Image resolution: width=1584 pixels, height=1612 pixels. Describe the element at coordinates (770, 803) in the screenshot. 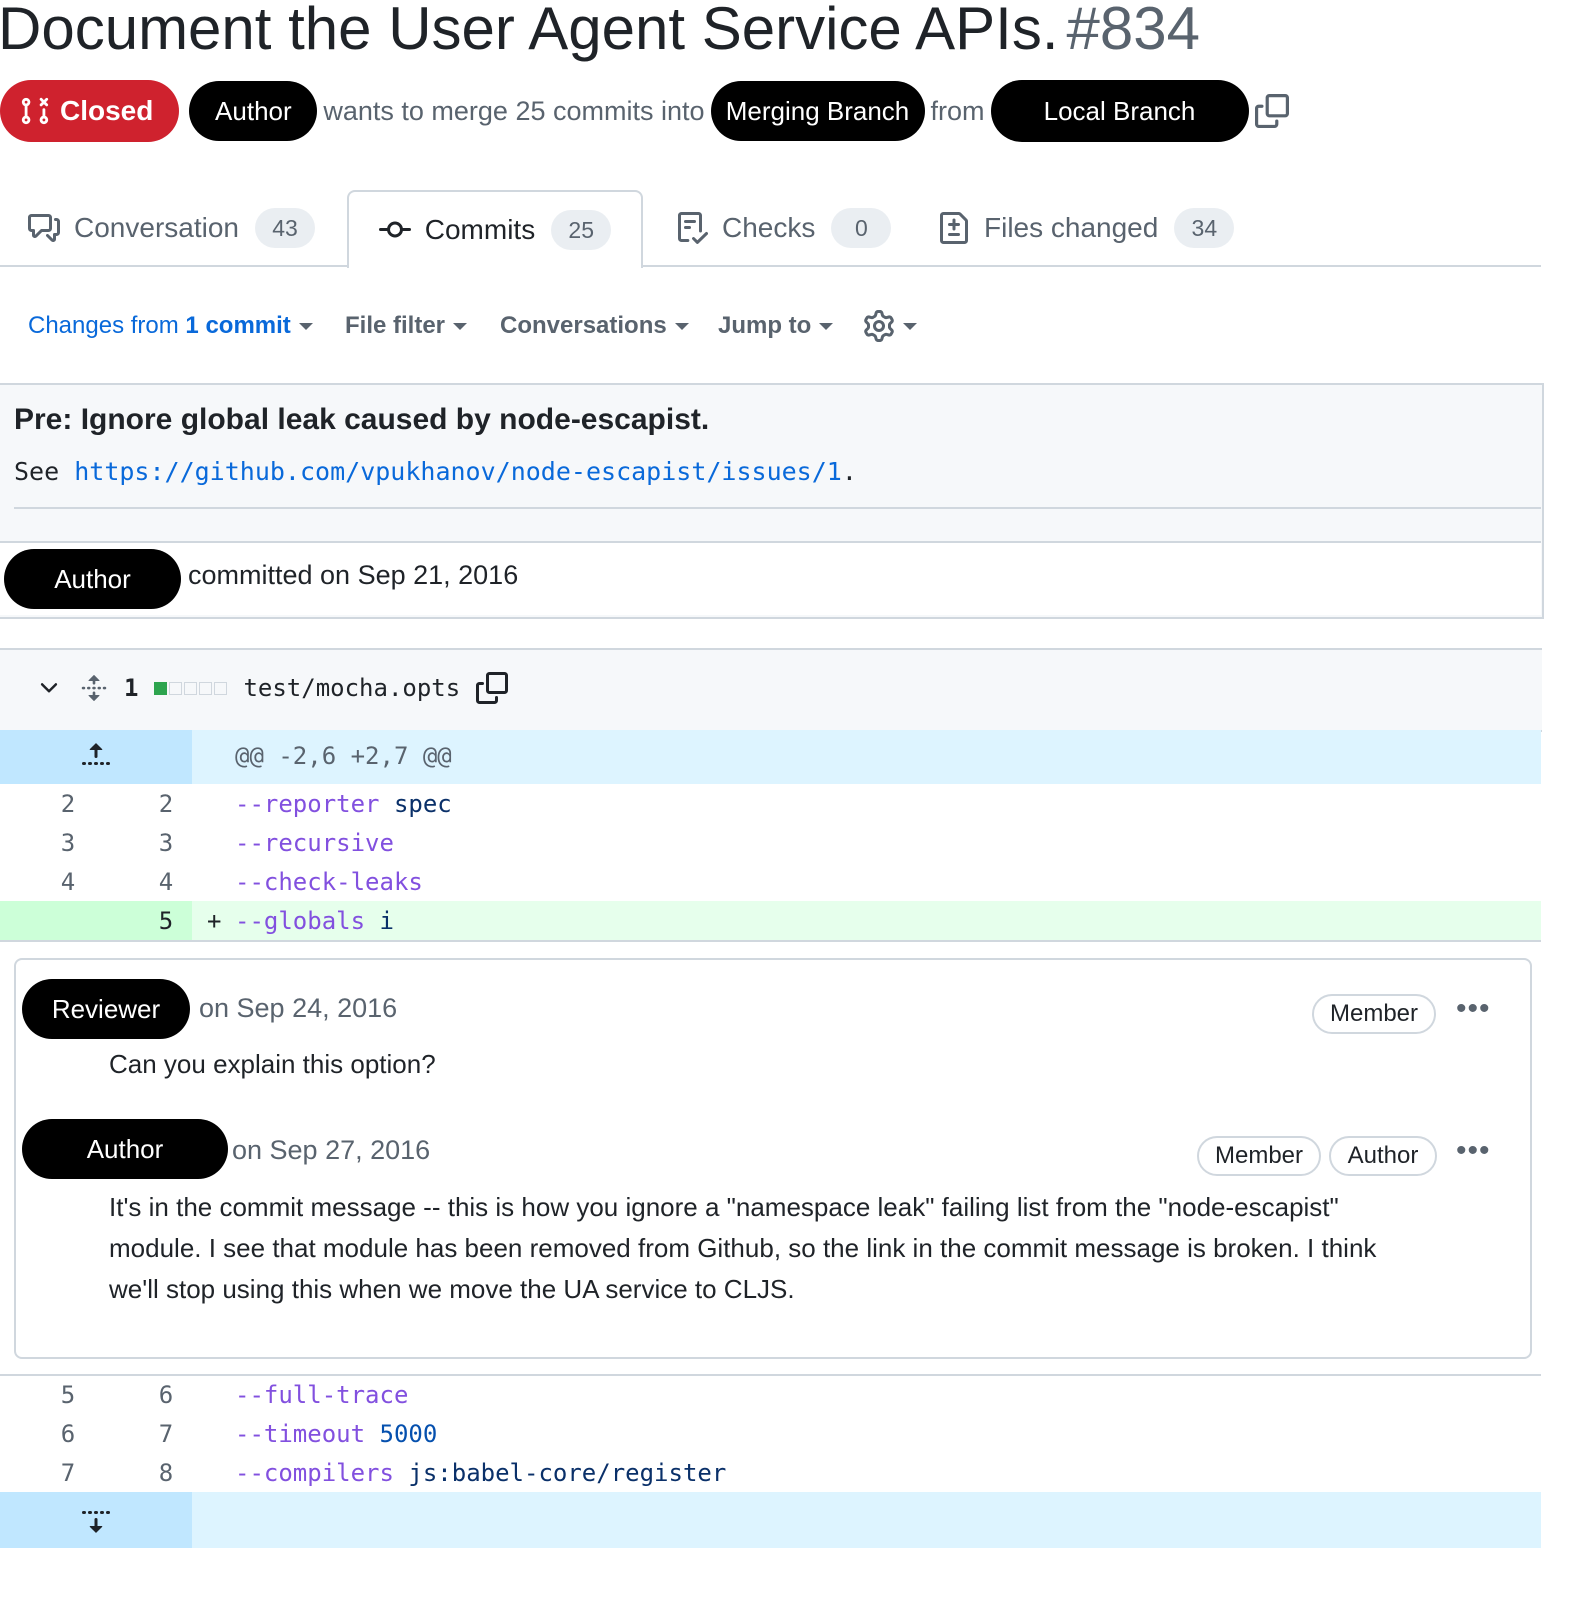

I see `diff-line: 2 2 --reporter spec` at that location.